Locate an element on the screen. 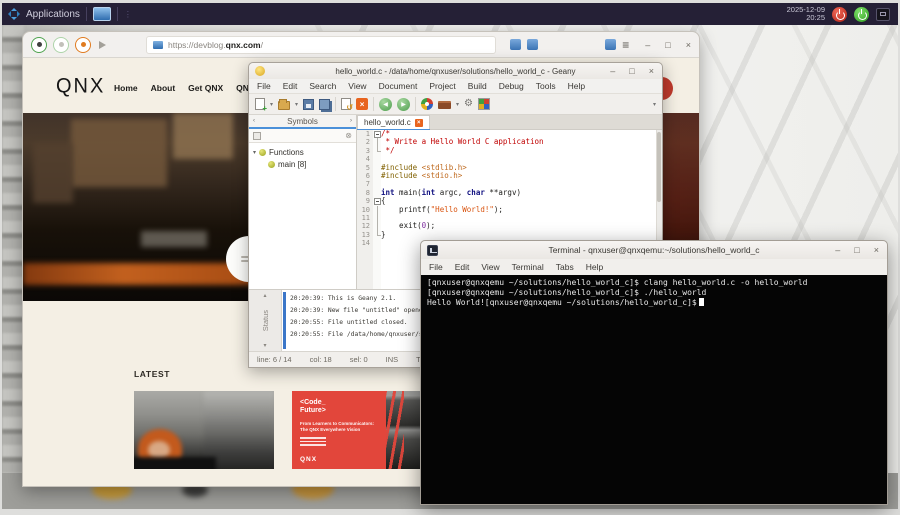 The image size is (900, 515). panel-clock: 2025-12-09 20:25 is located at coordinates (806, 14).